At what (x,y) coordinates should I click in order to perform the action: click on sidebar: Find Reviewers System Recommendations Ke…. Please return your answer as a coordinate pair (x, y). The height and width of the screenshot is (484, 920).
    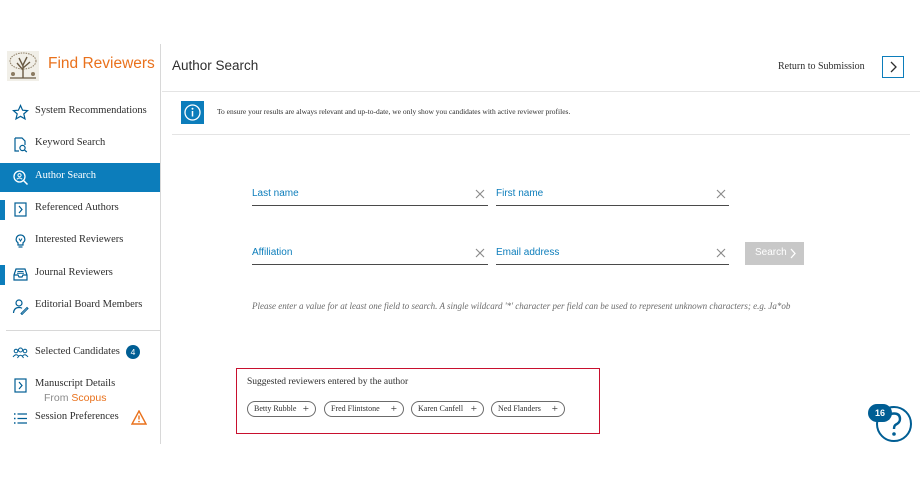
    Looking at the image, I should click on (80, 244).